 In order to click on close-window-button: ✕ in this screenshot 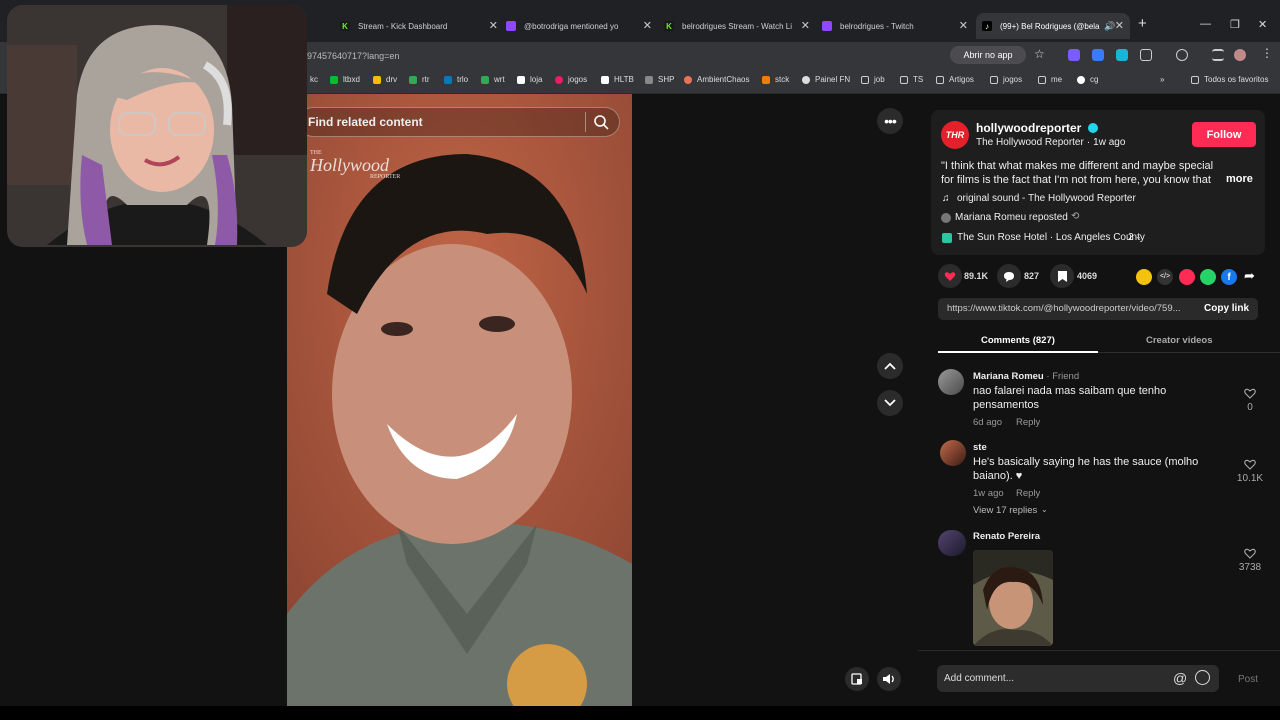, I will do `click(1262, 24)`.